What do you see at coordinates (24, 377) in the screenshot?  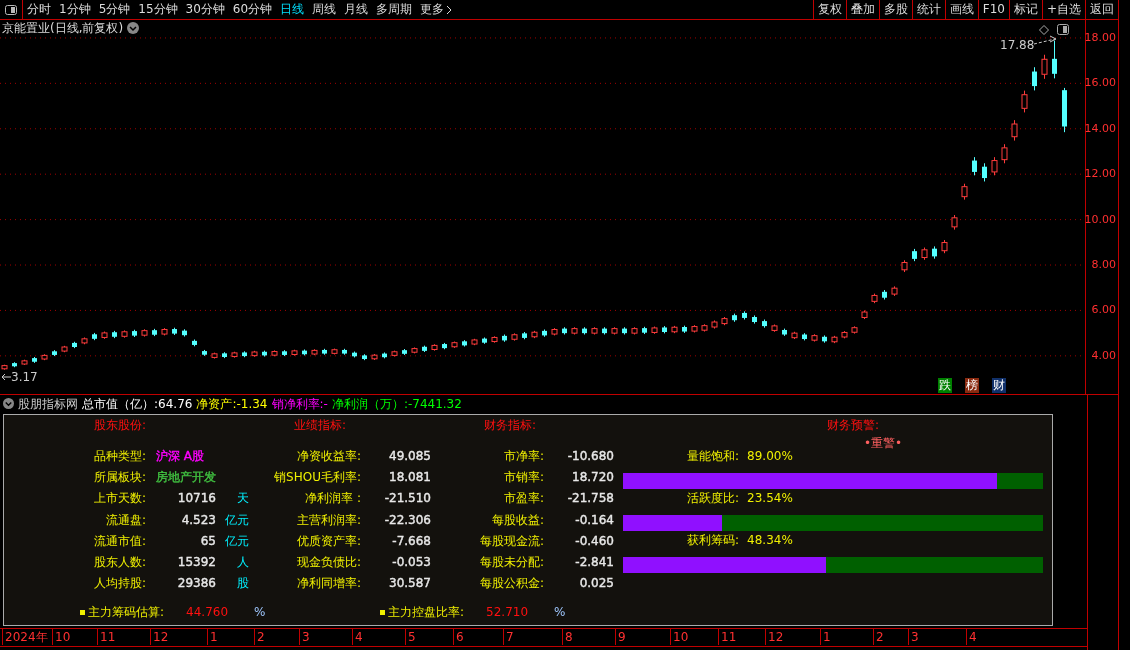 I see `low-price-label: 3.17` at bounding box center [24, 377].